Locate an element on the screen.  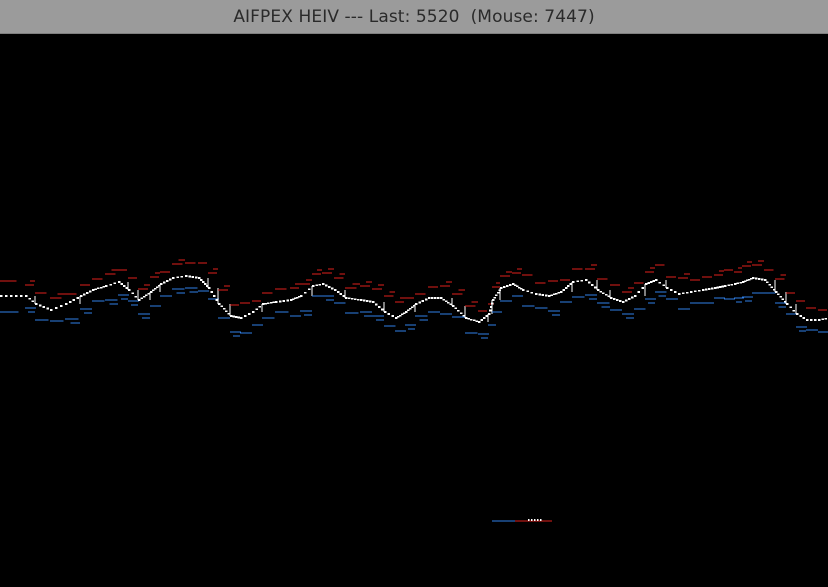
window-titlebar: AIFPEX HEIV --- Last: 5520 (Mouse: 7447) is located at coordinates (414, 17).